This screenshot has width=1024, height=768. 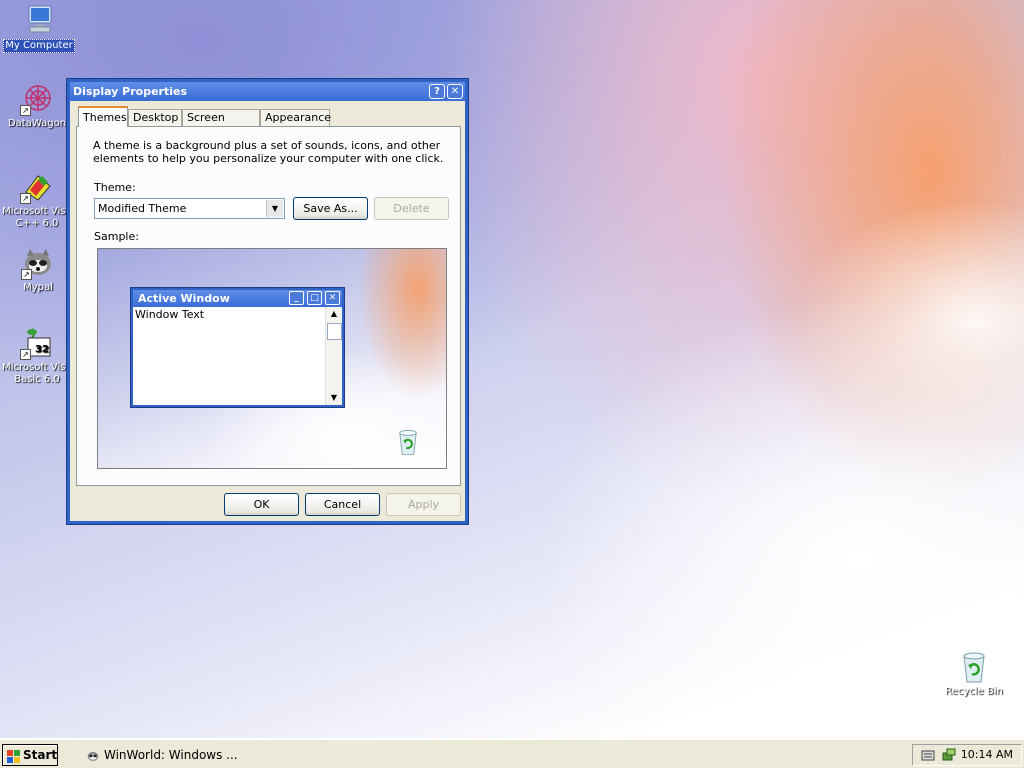 What do you see at coordinates (342, 504) in the screenshot?
I see `cancel-button: Cancel` at bounding box center [342, 504].